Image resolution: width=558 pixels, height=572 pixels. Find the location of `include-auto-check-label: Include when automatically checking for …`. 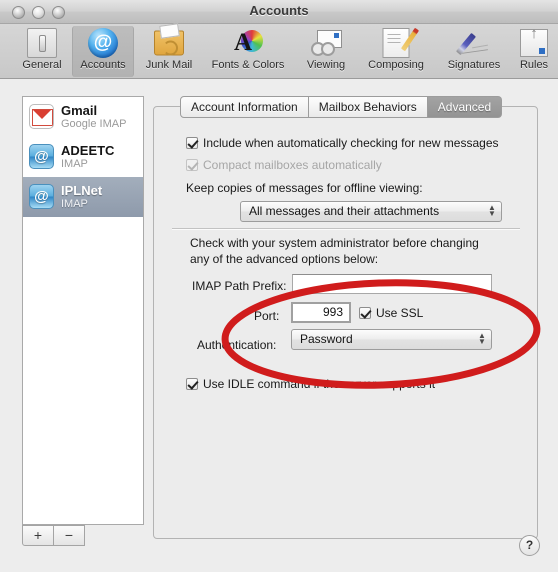

include-auto-check-label: Include when automatically checking for … is located at coordinates (351, 143).